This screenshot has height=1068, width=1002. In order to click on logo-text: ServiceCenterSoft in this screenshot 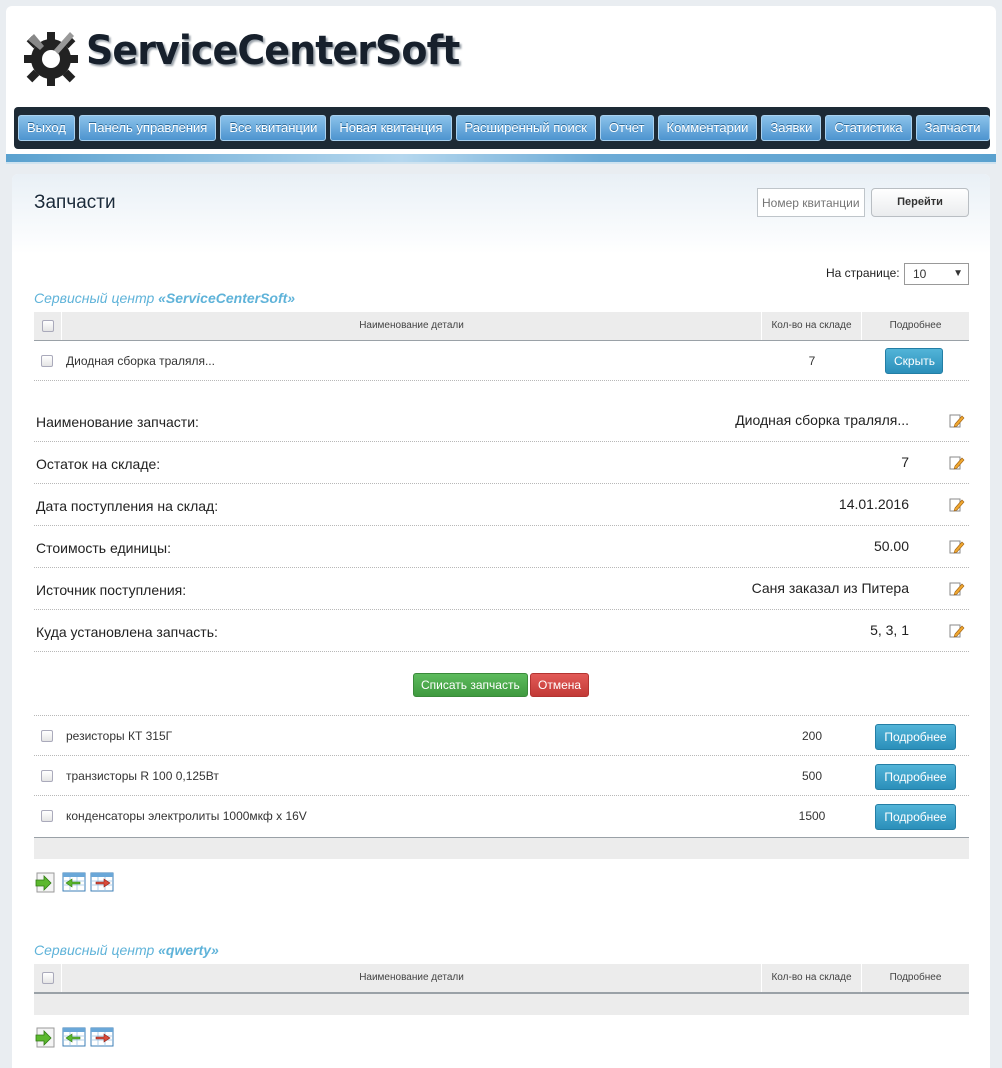, I will do `click(273, 51)`.